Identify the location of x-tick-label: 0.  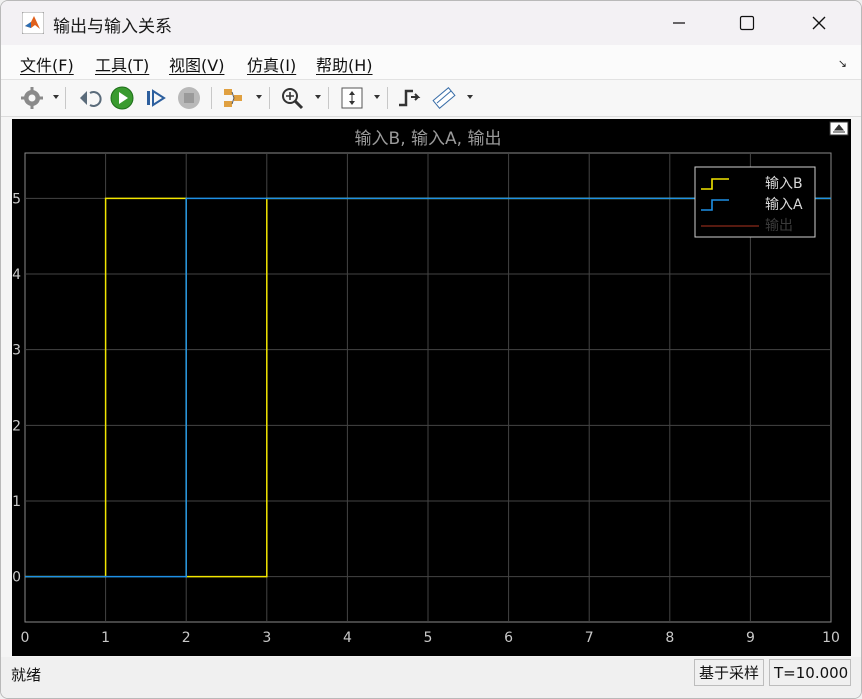
(25, 638).